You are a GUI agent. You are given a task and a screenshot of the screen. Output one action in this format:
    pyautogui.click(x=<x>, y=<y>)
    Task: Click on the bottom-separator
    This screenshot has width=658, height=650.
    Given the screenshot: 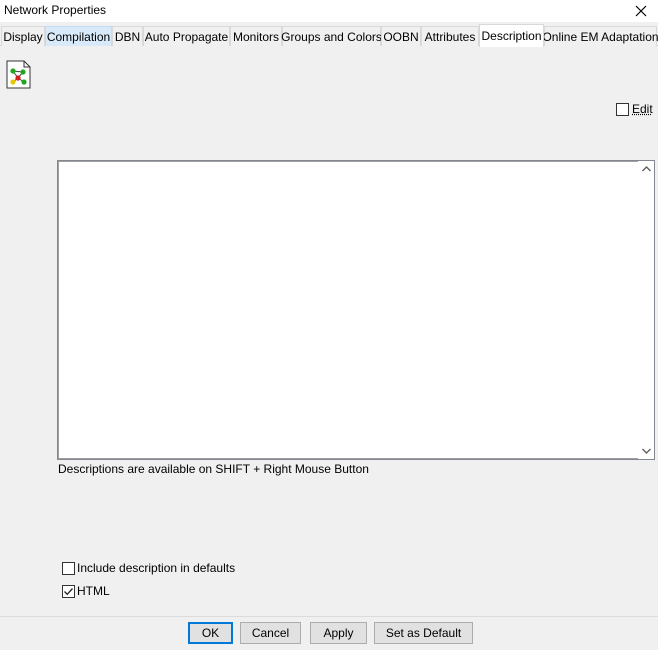 What is the action you would take?
    pyautogui.click(x=329, y=616)
    